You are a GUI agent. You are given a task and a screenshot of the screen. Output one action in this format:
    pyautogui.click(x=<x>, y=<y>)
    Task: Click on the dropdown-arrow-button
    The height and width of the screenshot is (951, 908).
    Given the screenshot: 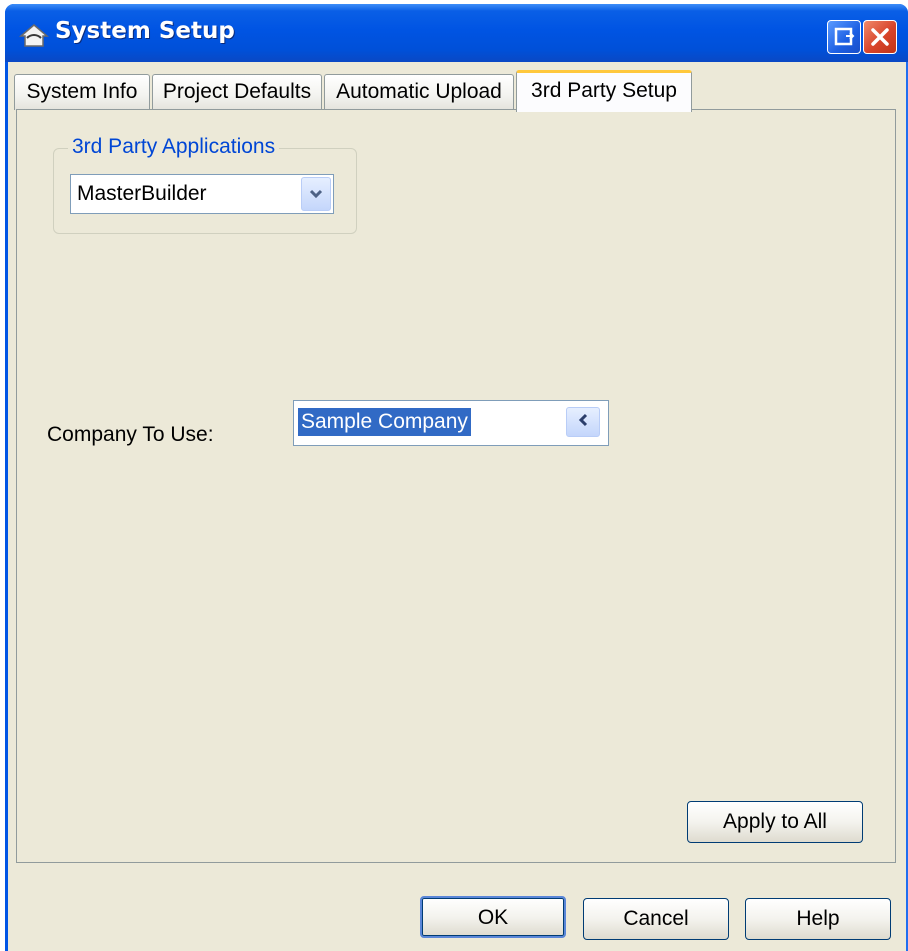 What is the action you would take?
    pyautogui.click(x=316, y=194)
    